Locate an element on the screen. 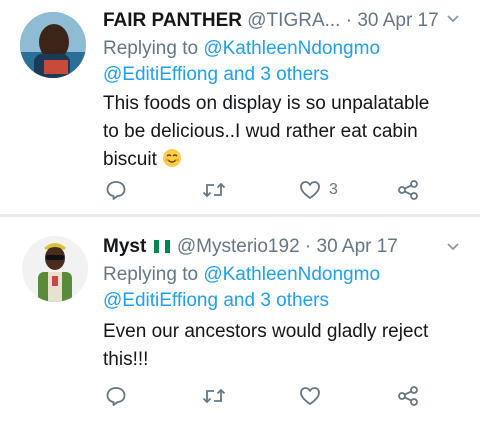 The image size is (480, 426). smiling-emoji-icon is located at coordinates (169, 159).